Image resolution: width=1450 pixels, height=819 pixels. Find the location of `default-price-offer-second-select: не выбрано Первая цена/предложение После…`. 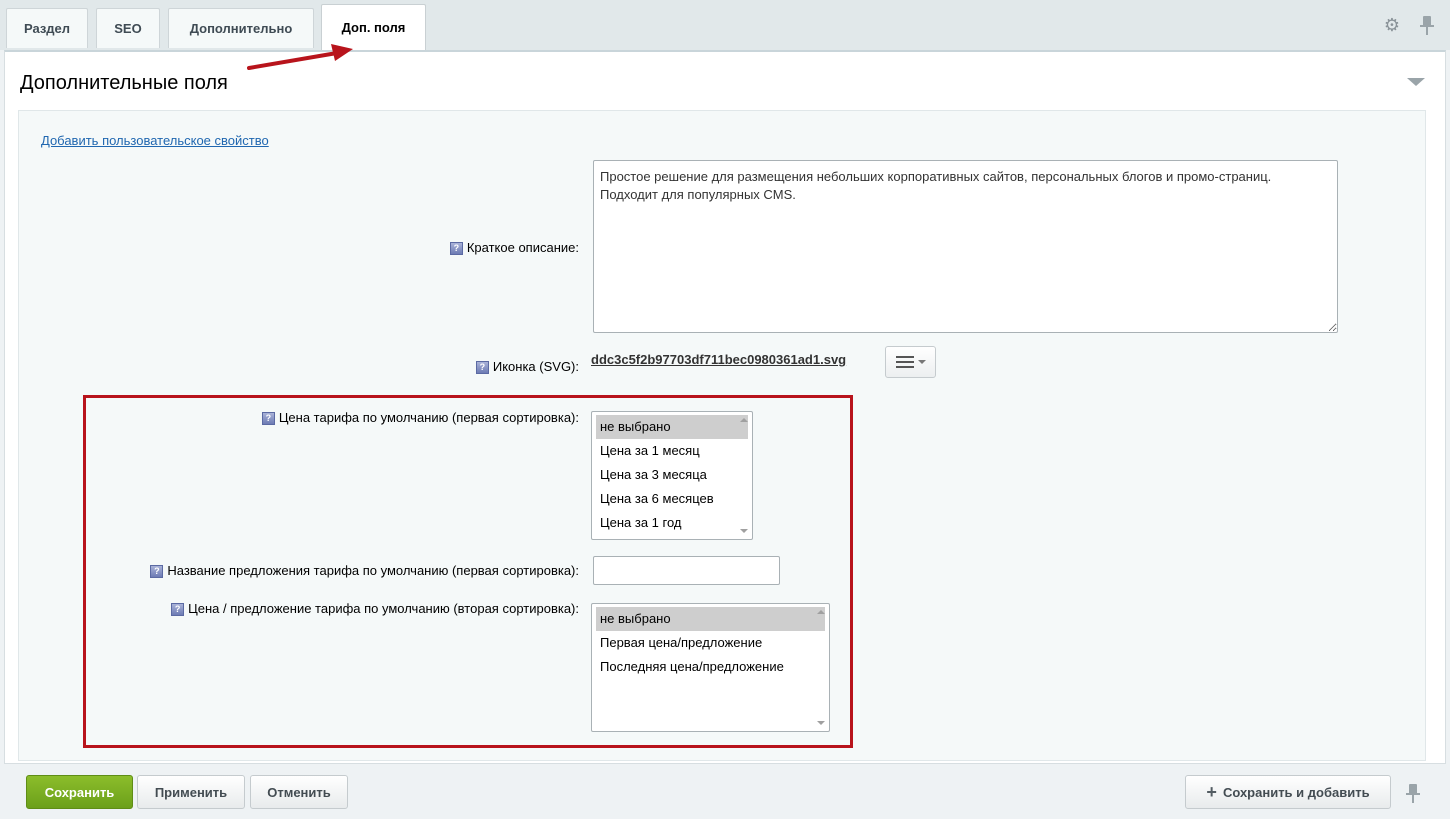

default-price-offer-second-select: не выбрано Первая цена/предложение После… is located at coordinates (710, 667).